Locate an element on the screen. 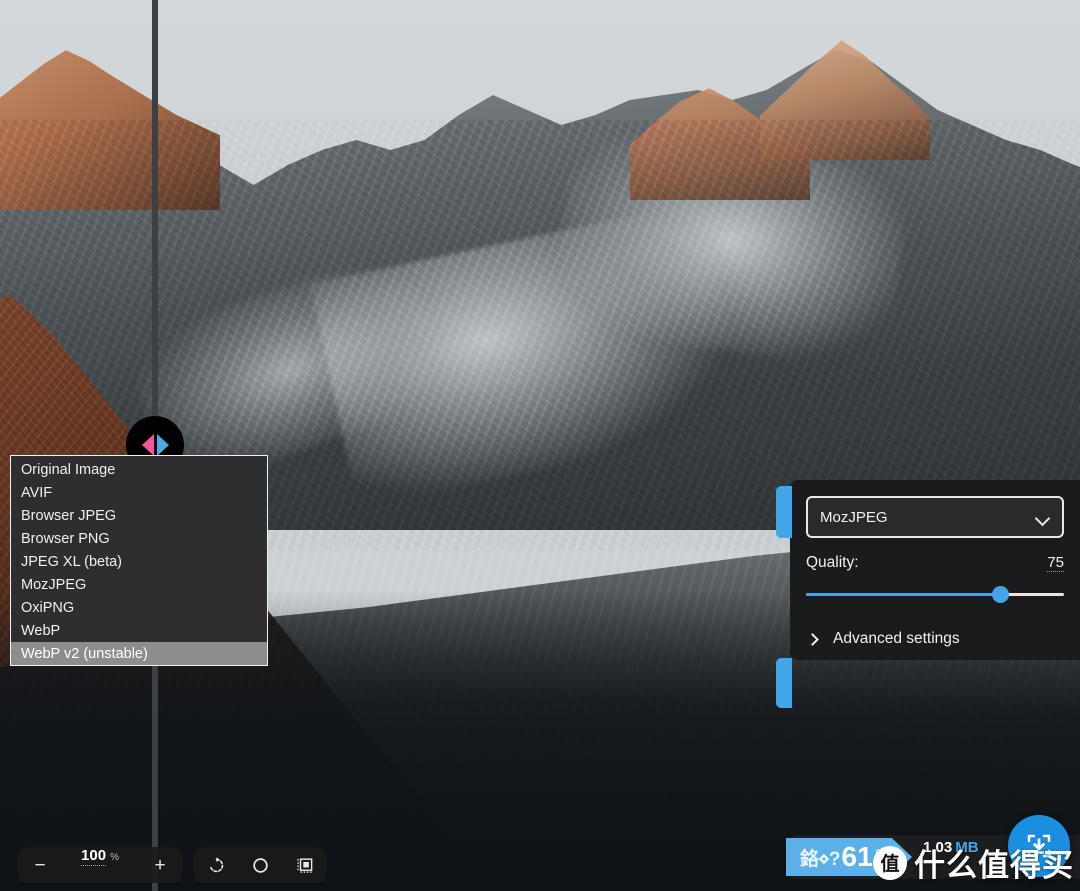  chevron-right-icon is located at coordinates (812, 639).